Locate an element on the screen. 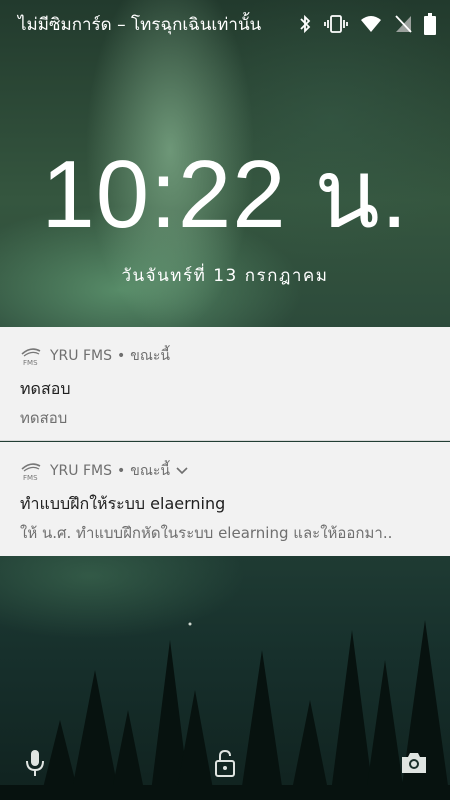 This screenshot has width=450, height=800. notification-title: ทดสอบ is located at coordinates (45, 388).